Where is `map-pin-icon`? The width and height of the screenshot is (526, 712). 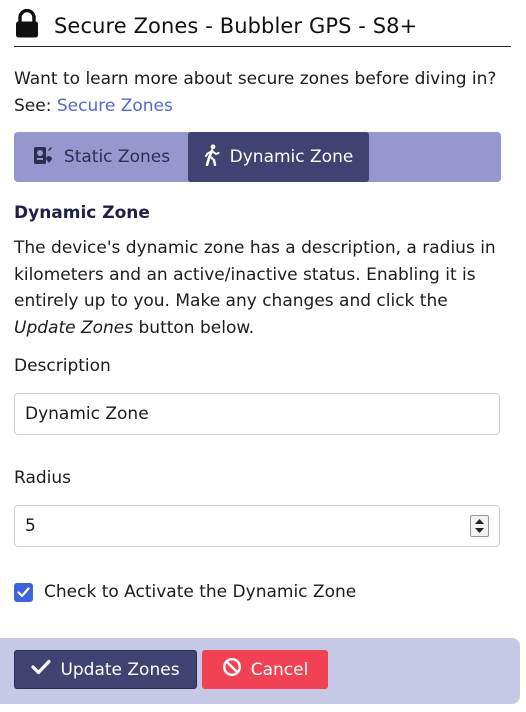 map-pin-icon is located at coordinates (48, 157).